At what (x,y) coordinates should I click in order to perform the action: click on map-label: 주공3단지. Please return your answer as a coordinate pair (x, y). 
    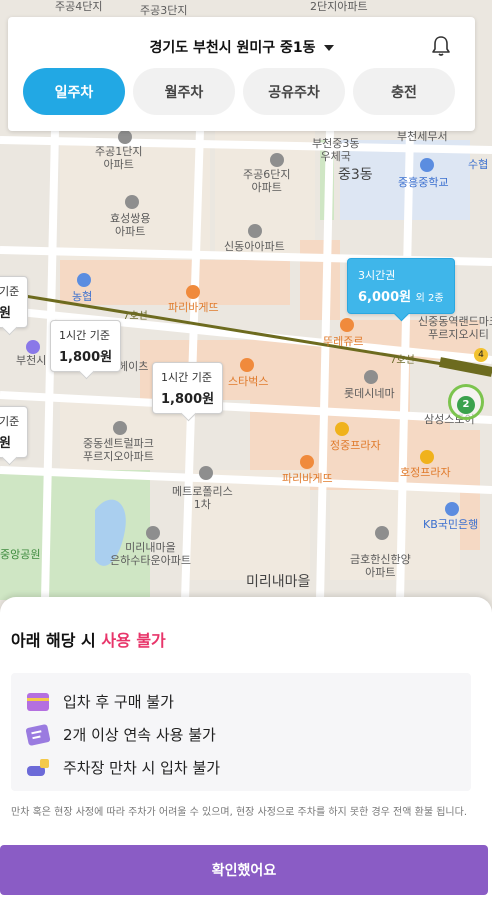
    Looking at the image, I should click on (164, 10).